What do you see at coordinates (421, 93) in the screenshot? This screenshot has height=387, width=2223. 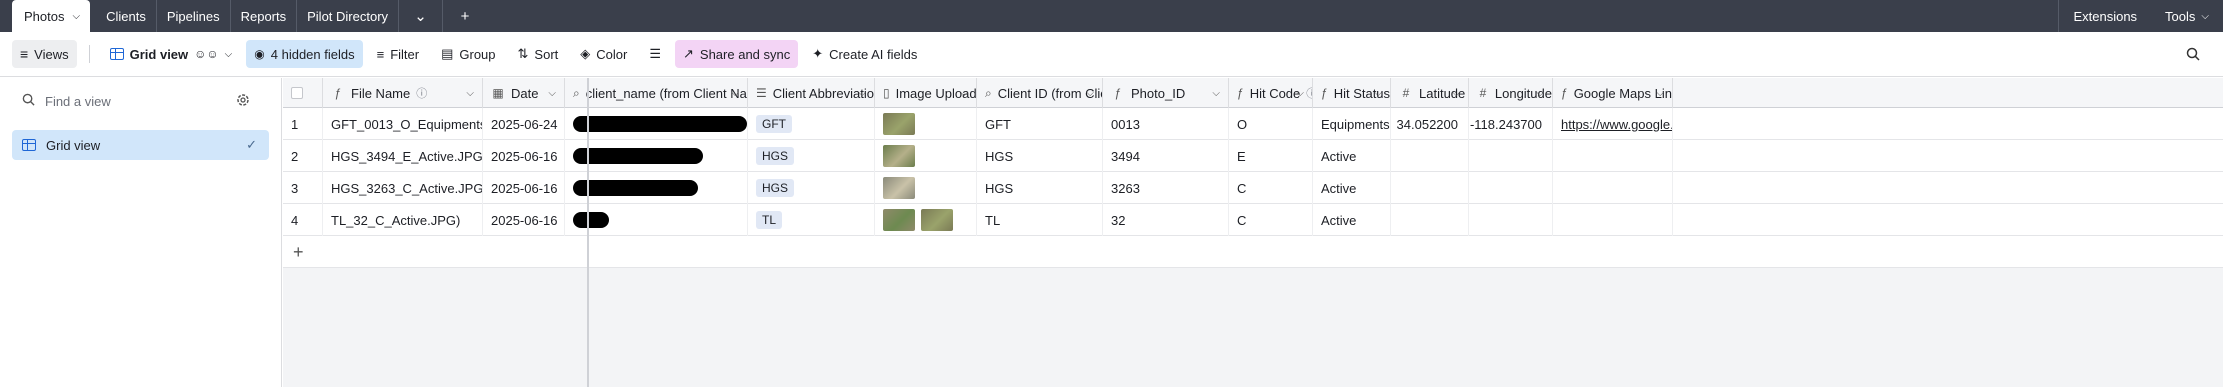 I see `info-icon: ⓘ` at bounding box center [421, 93].